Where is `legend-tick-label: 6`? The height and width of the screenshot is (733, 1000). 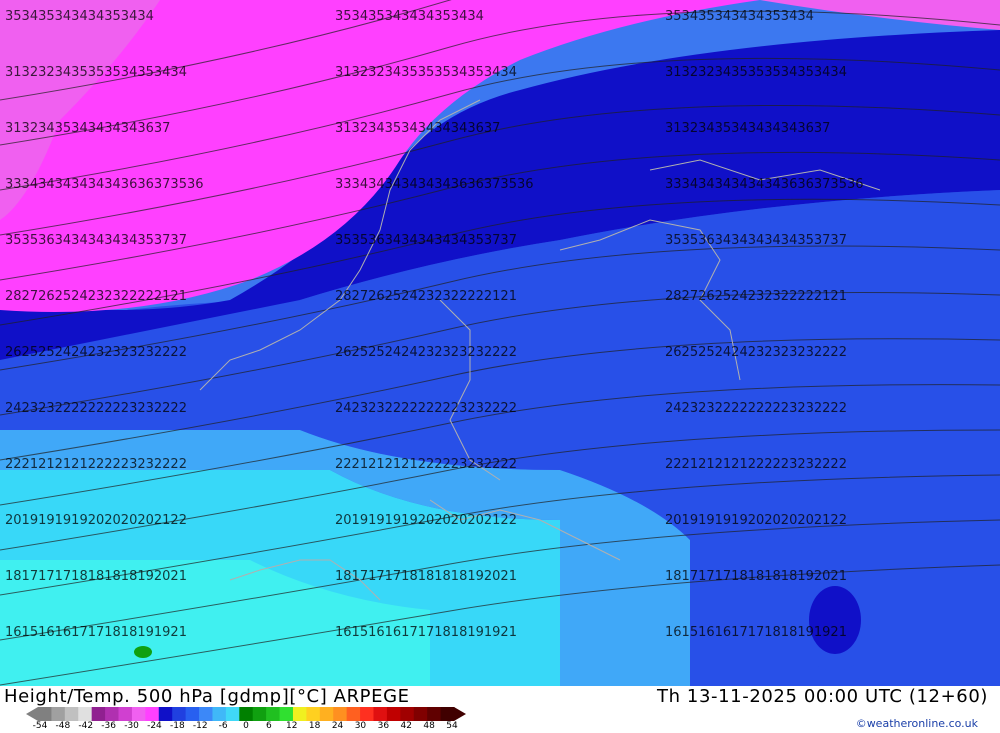
legend-tick-label: 6 is located at coordinates (269, 726).